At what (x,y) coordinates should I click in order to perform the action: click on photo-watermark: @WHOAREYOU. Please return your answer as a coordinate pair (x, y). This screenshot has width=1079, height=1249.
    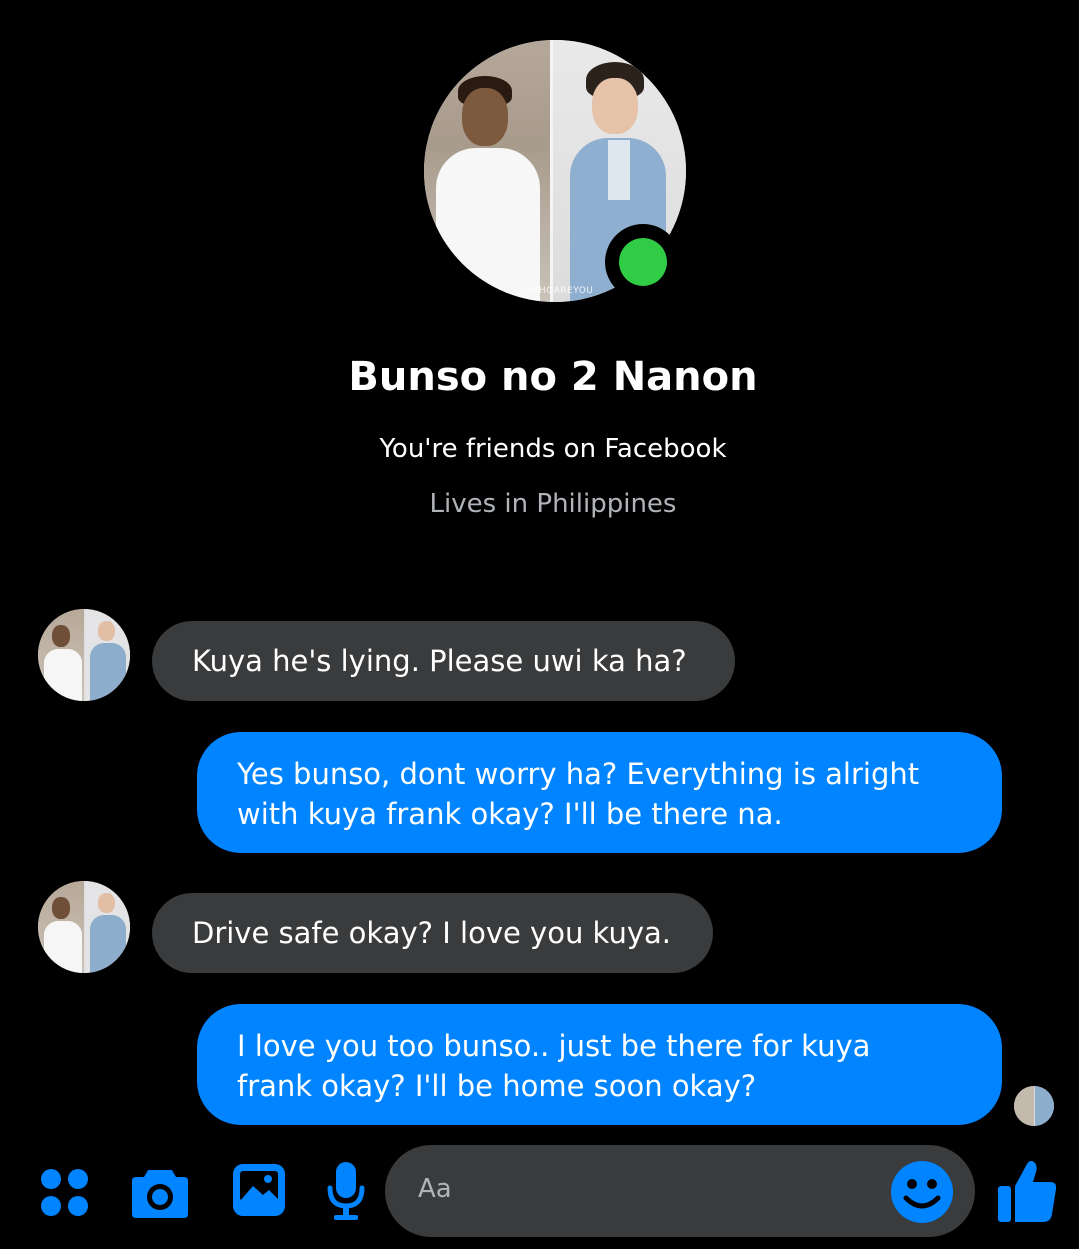
    Looking at the image, I should click on (557, 291).